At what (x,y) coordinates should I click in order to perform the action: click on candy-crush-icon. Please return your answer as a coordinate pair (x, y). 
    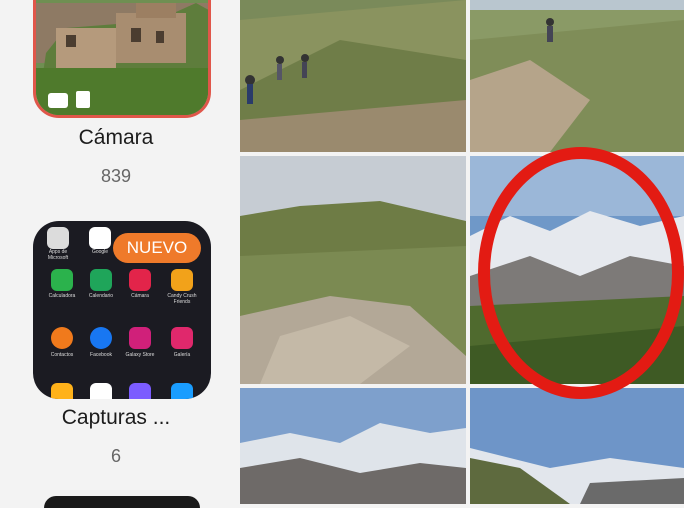
    Looking at the image, I should click on (182, 280).